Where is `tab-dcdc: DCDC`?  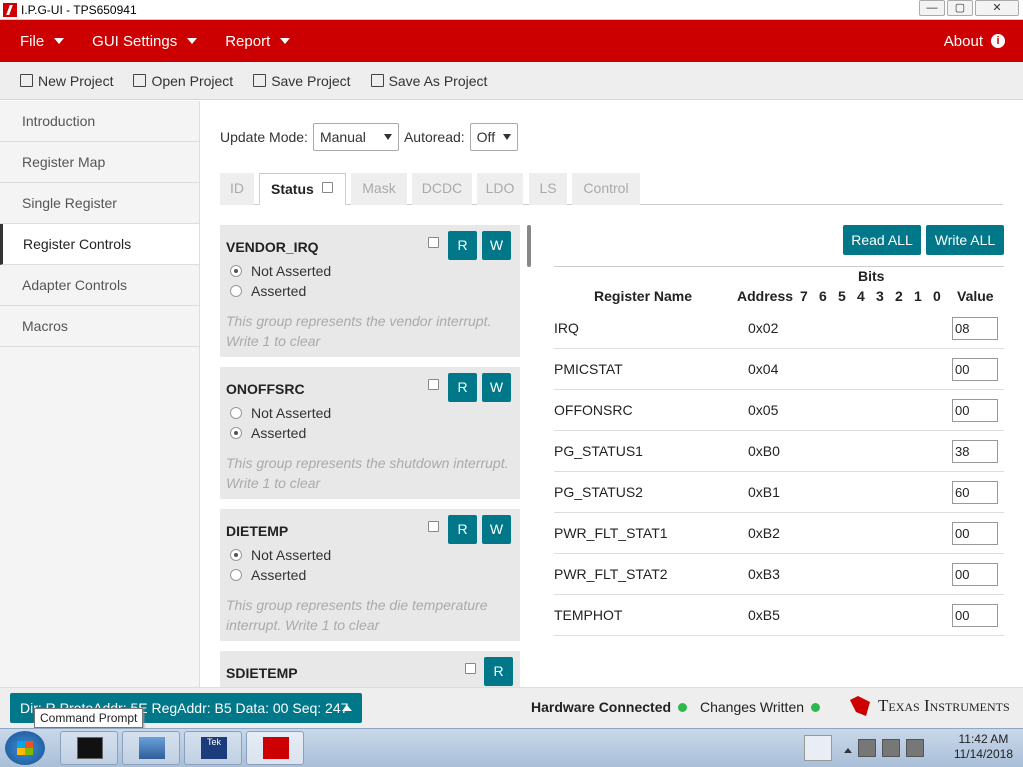 tab-dcdc: DCDC is located at coordinates (442, 189).